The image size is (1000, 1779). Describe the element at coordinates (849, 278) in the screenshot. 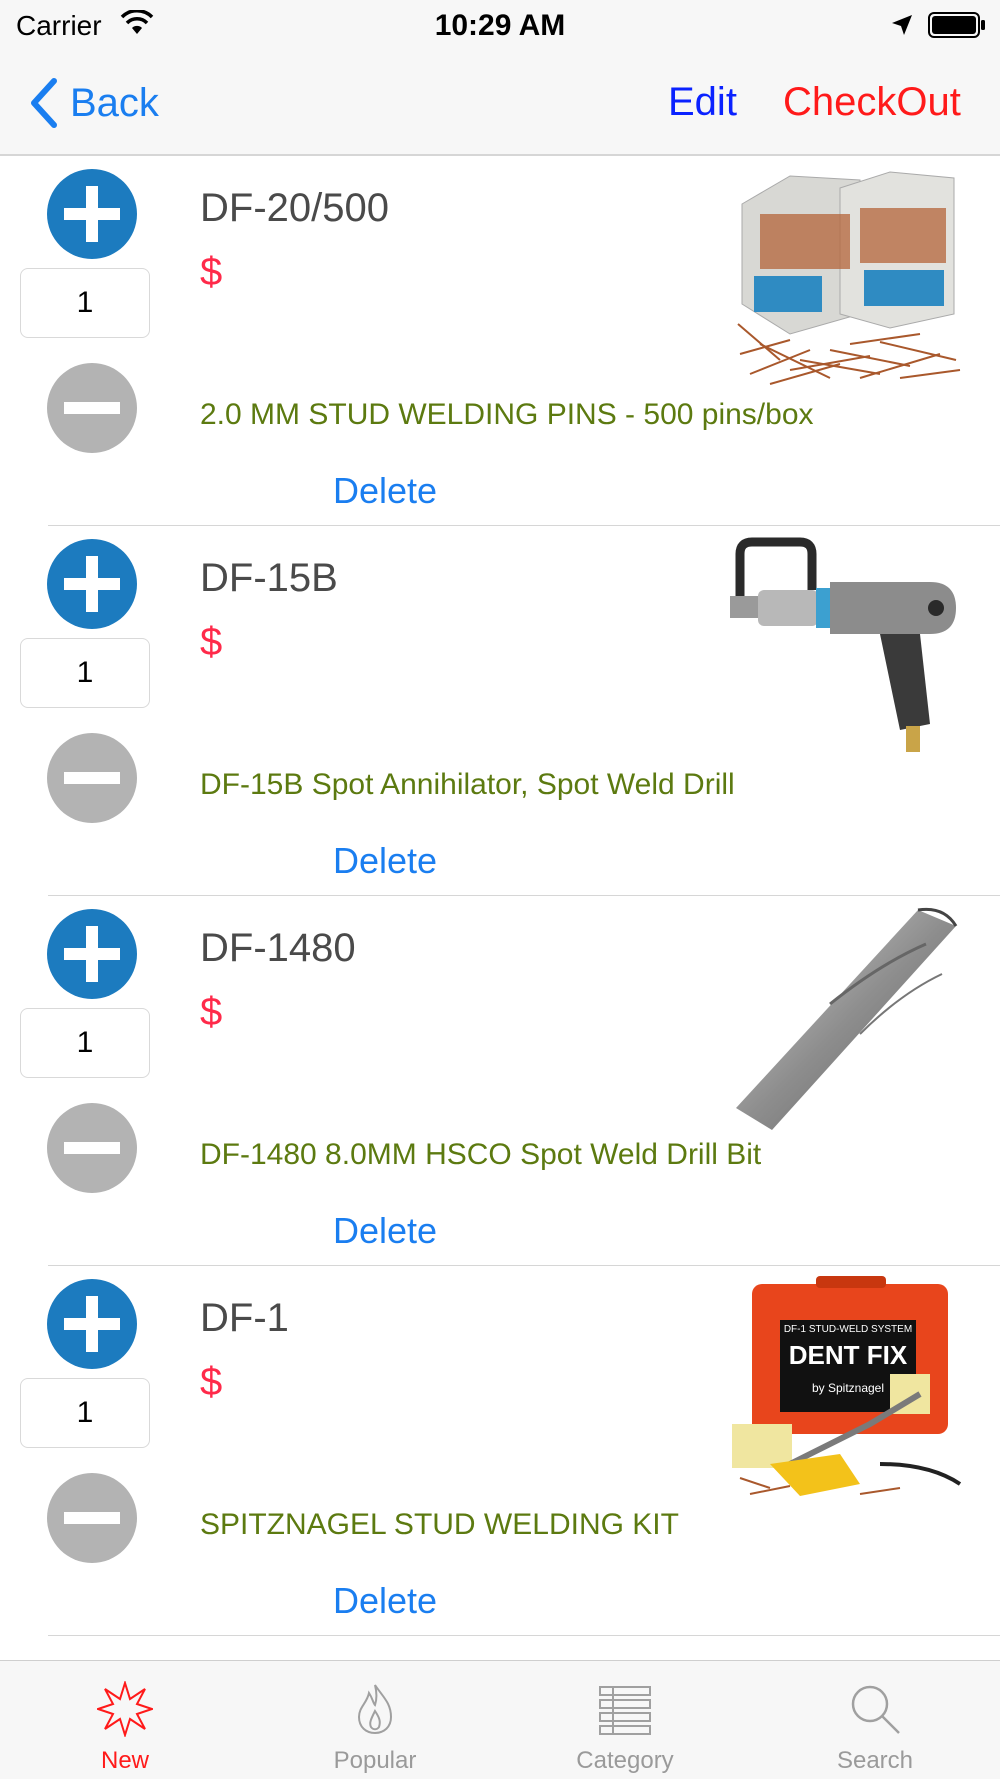

I see `product-image-stud-pins` at that location.